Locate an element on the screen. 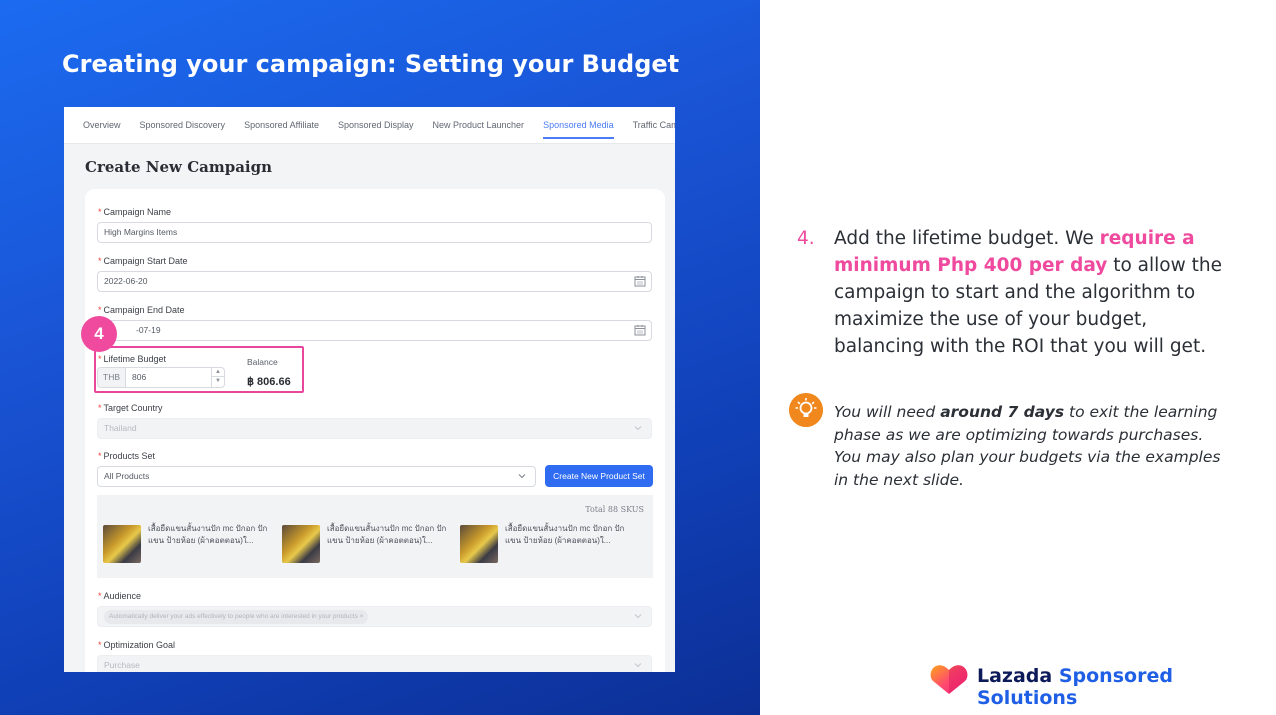 This screenshot has height=715, width=1276. lazada-brand: Lazada Sponsored Solutions is located at coordinates (1090, 685).